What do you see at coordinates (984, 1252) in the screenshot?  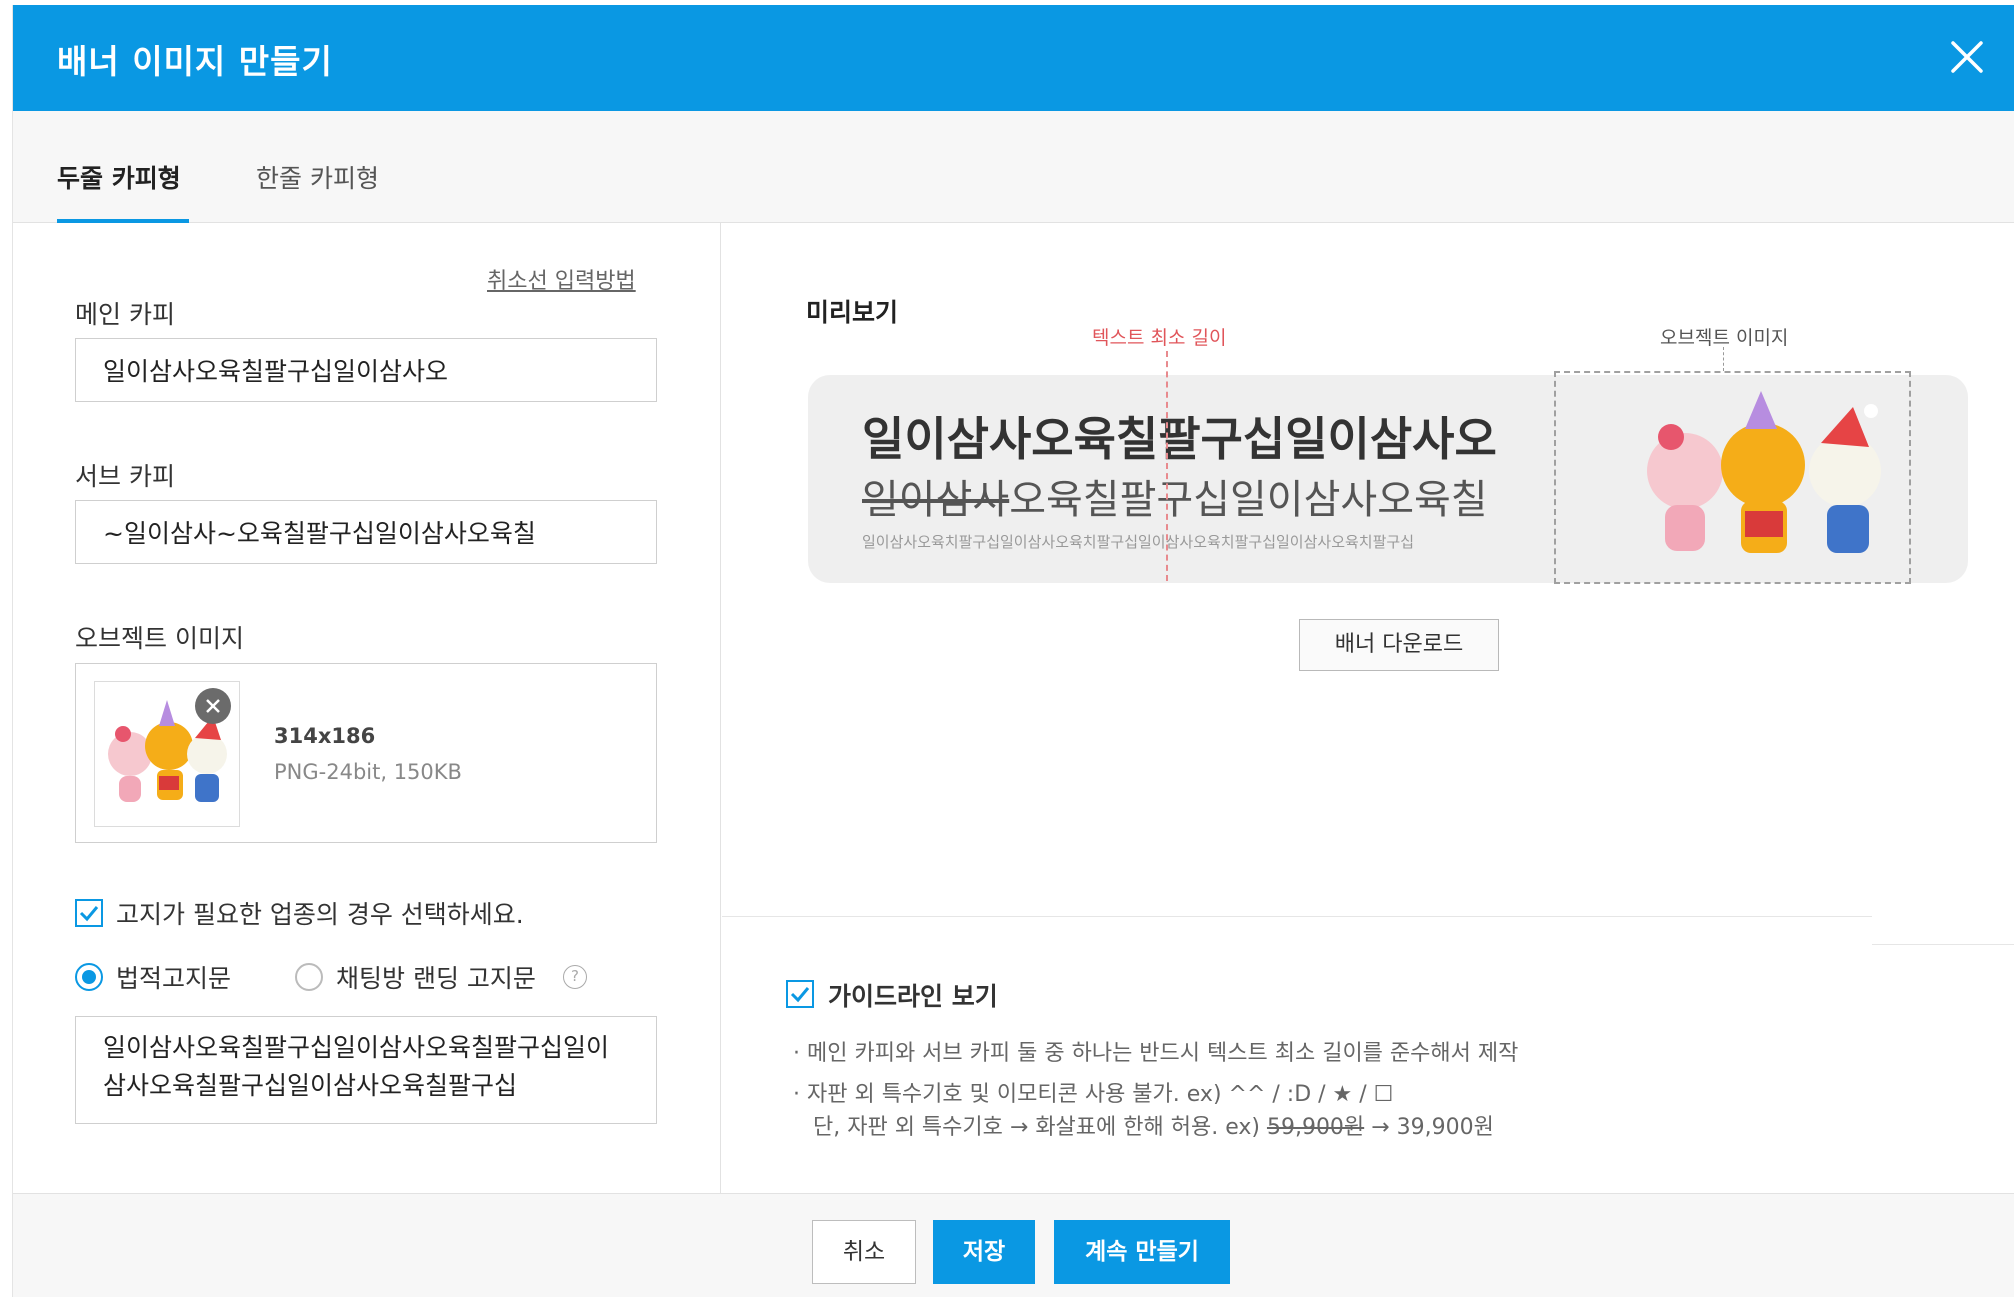 I see `save-button: 저장` at bounding box center [984, 1252].